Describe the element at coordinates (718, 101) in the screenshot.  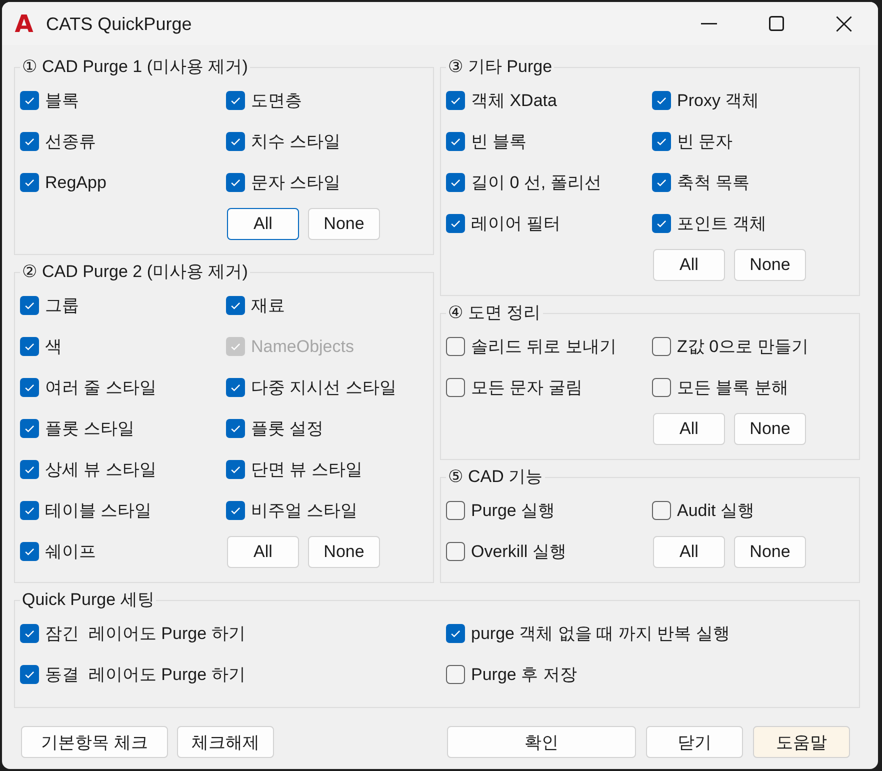
I see `checkbox-label: Proxy 객체` at that location.